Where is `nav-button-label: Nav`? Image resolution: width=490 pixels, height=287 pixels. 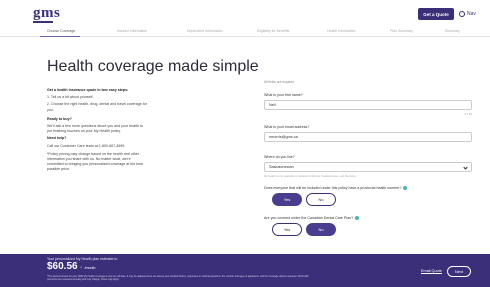 nav-button-label: Nav is located at coordinates (471, 14).